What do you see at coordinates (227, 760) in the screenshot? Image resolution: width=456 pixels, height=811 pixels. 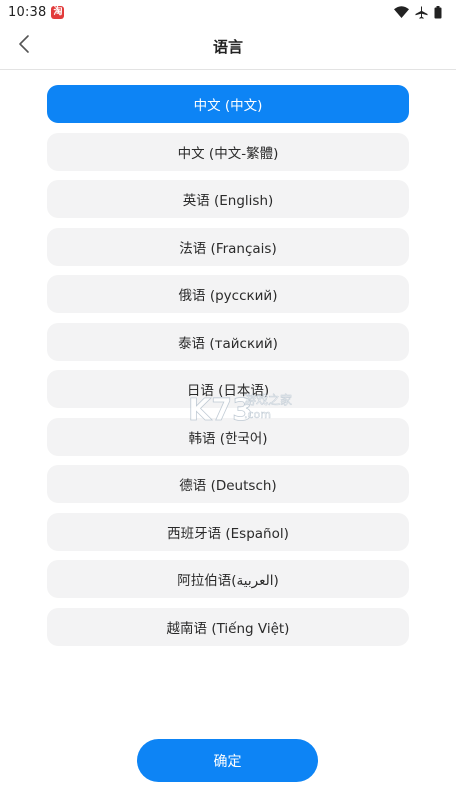 I see `confirm-button: 确定` at bounding box center [227, 760].